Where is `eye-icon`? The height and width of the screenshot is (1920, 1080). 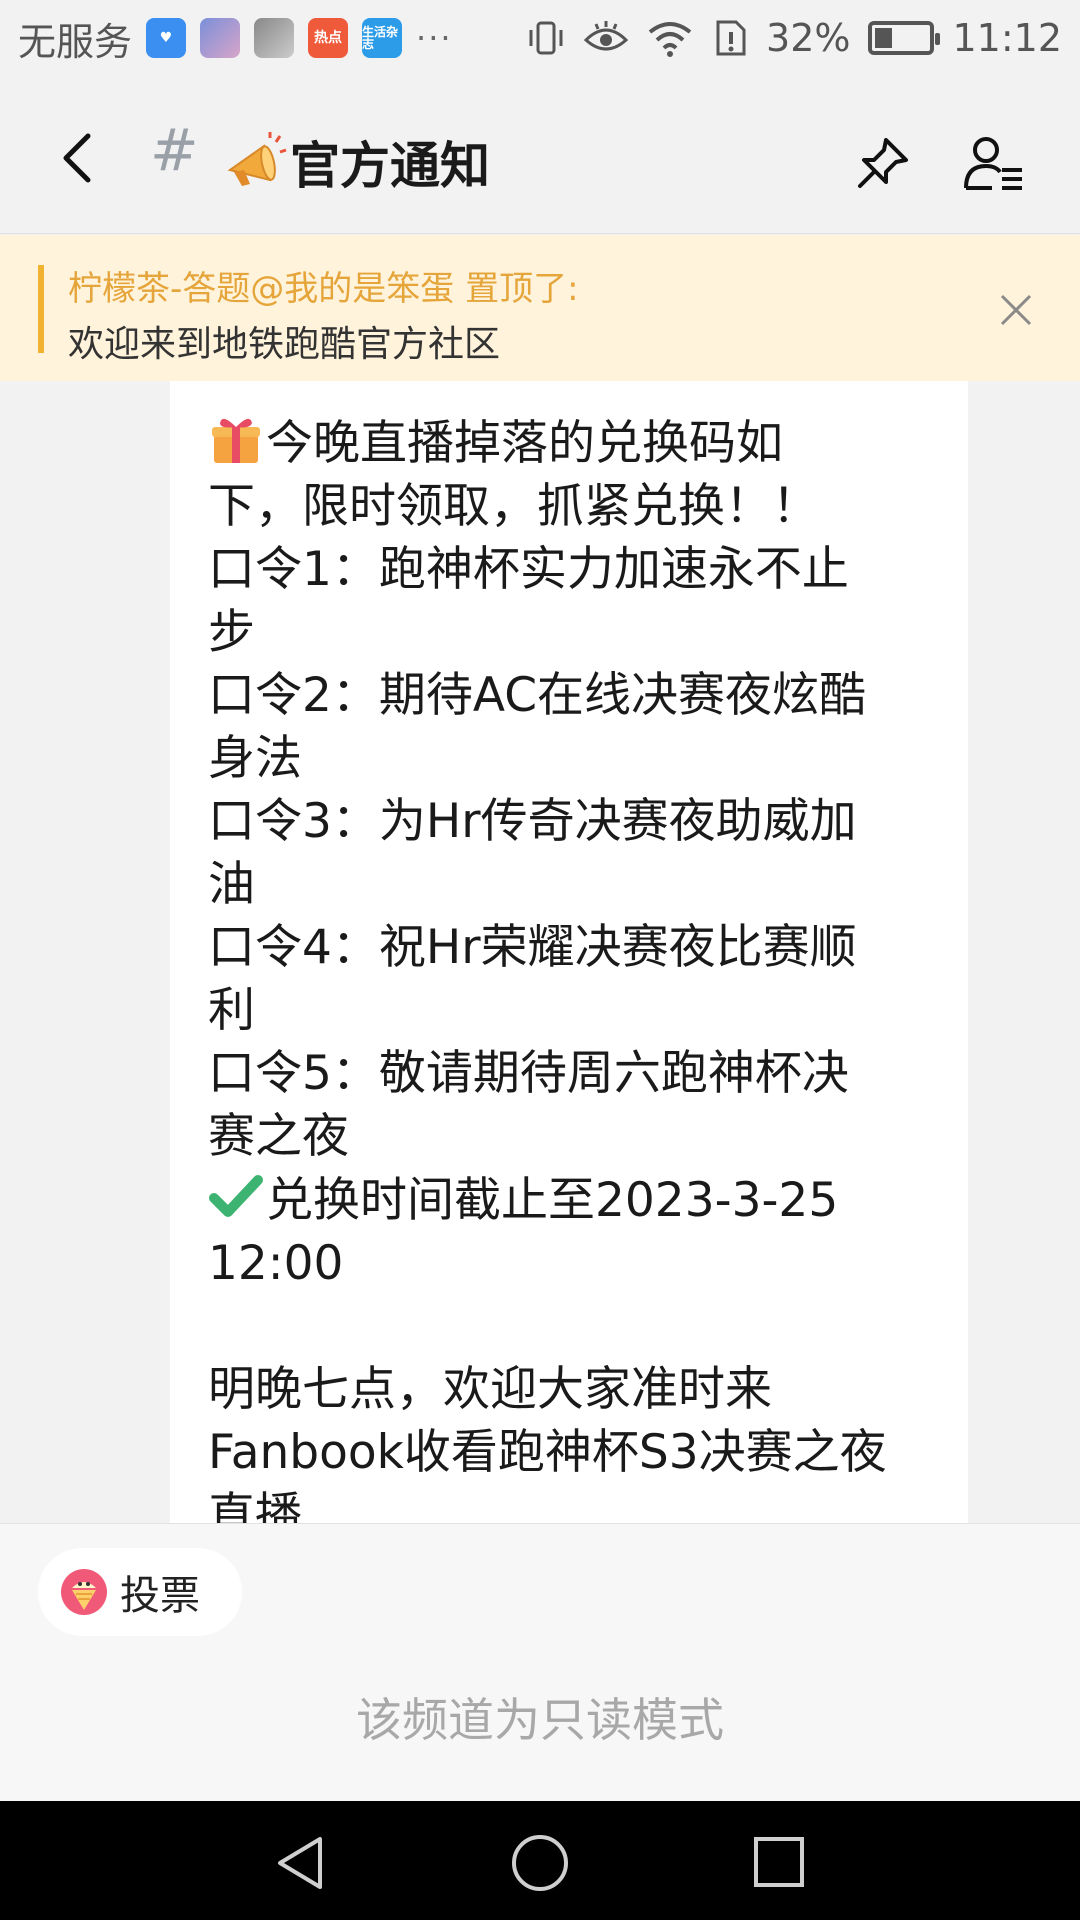
eye-icon is located at coordinates (606, 36).